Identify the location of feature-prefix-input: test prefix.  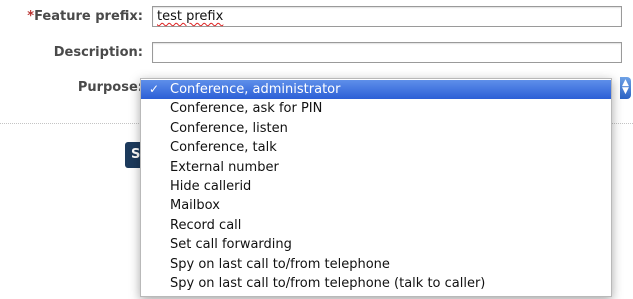
(387, 16).